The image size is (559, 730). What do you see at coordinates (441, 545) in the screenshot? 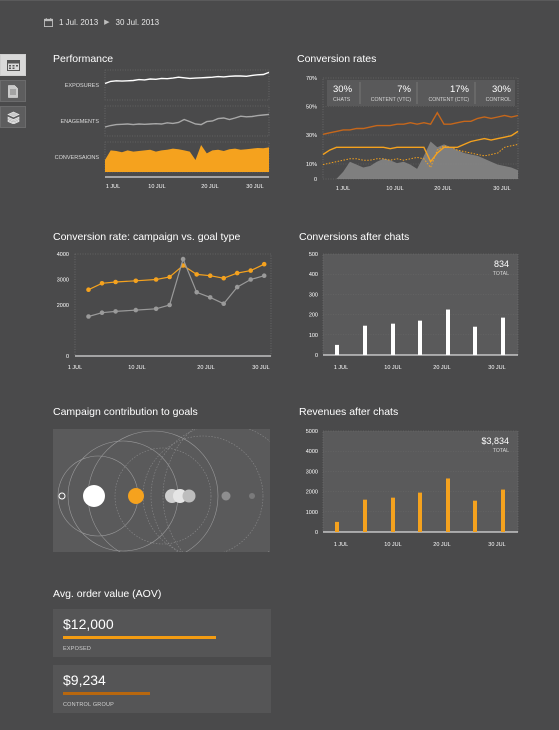
I see `bar-x-tick: 20 JUL` at bounding box center [441, 545].